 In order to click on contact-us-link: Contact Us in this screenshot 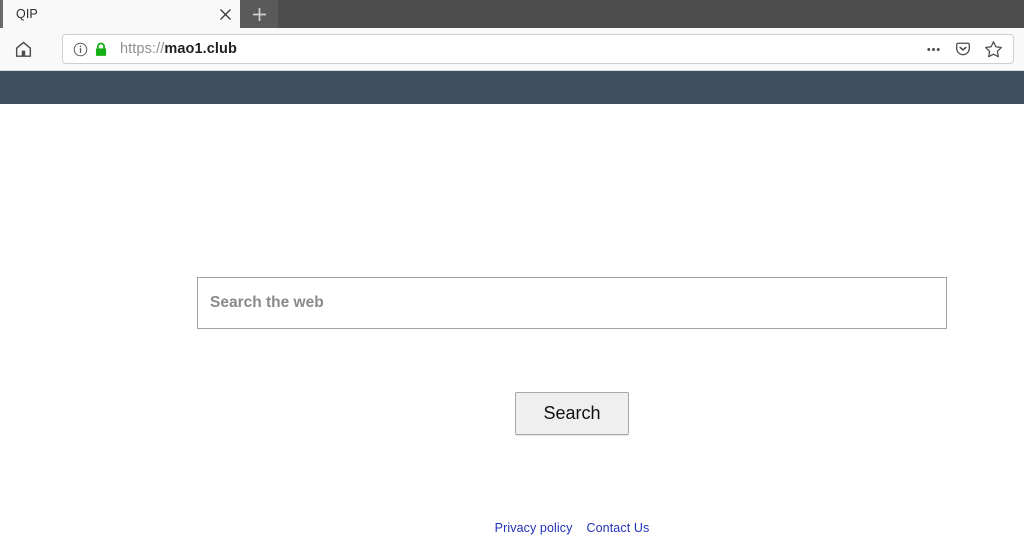, I will do `click(617, 528)`.